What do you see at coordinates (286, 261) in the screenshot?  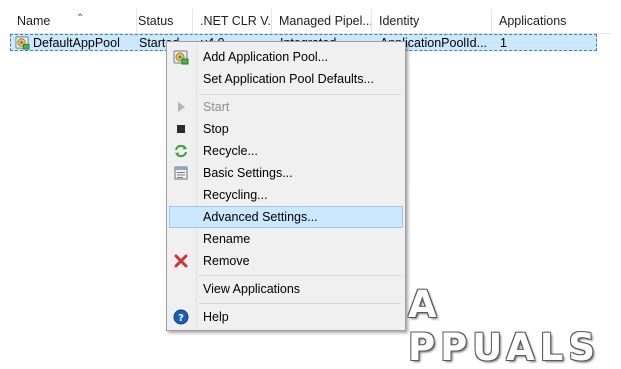 I see `menu-item-remove: Remove` at bounding box center [286, 261].